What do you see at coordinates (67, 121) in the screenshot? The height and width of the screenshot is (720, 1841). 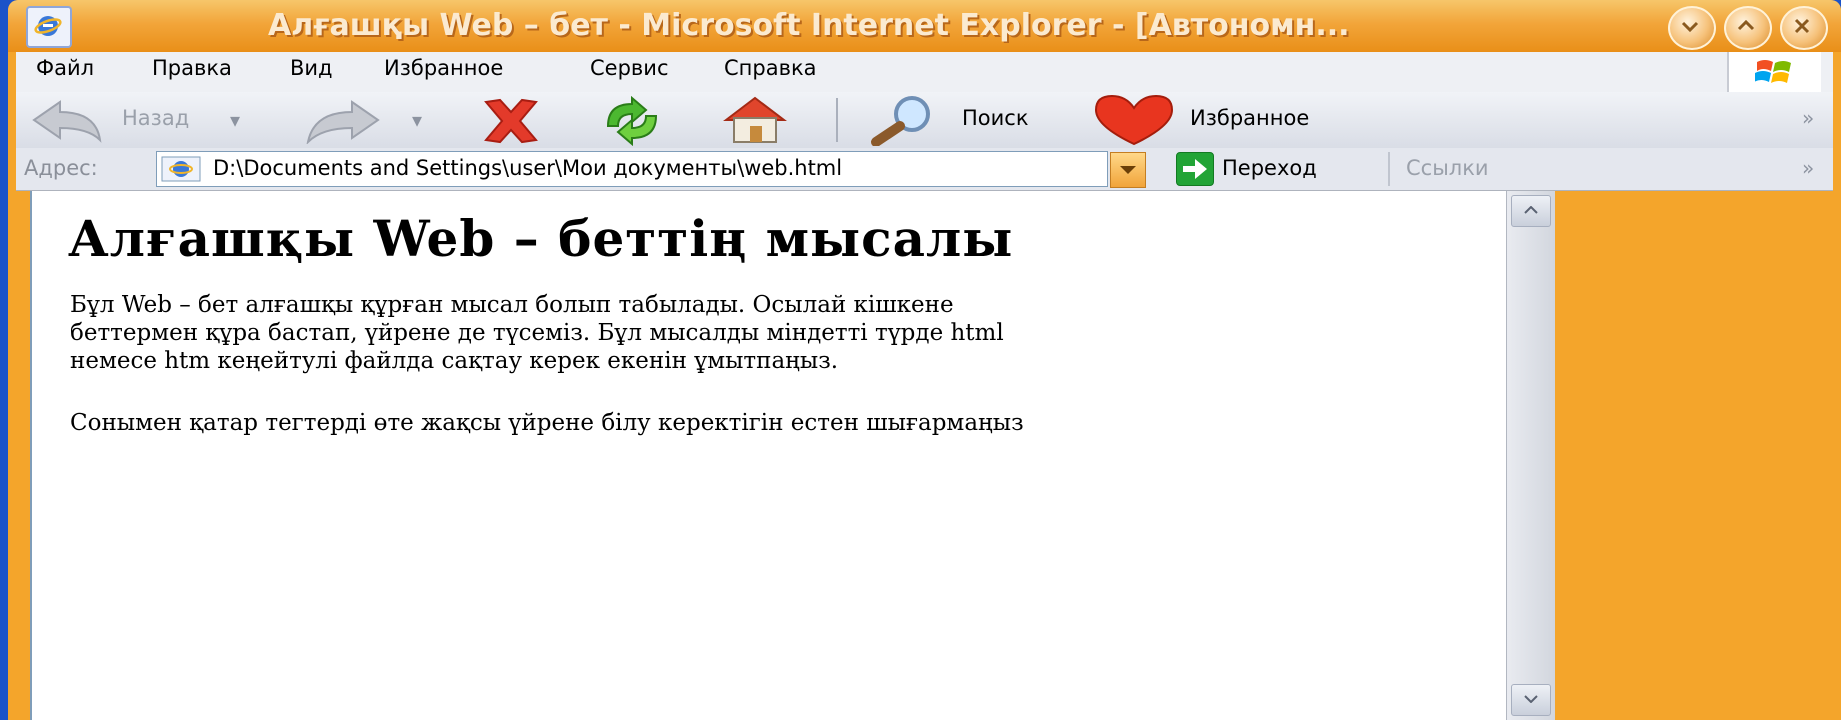 I see `back-arrow-icon` at bounding box center [67, 121].